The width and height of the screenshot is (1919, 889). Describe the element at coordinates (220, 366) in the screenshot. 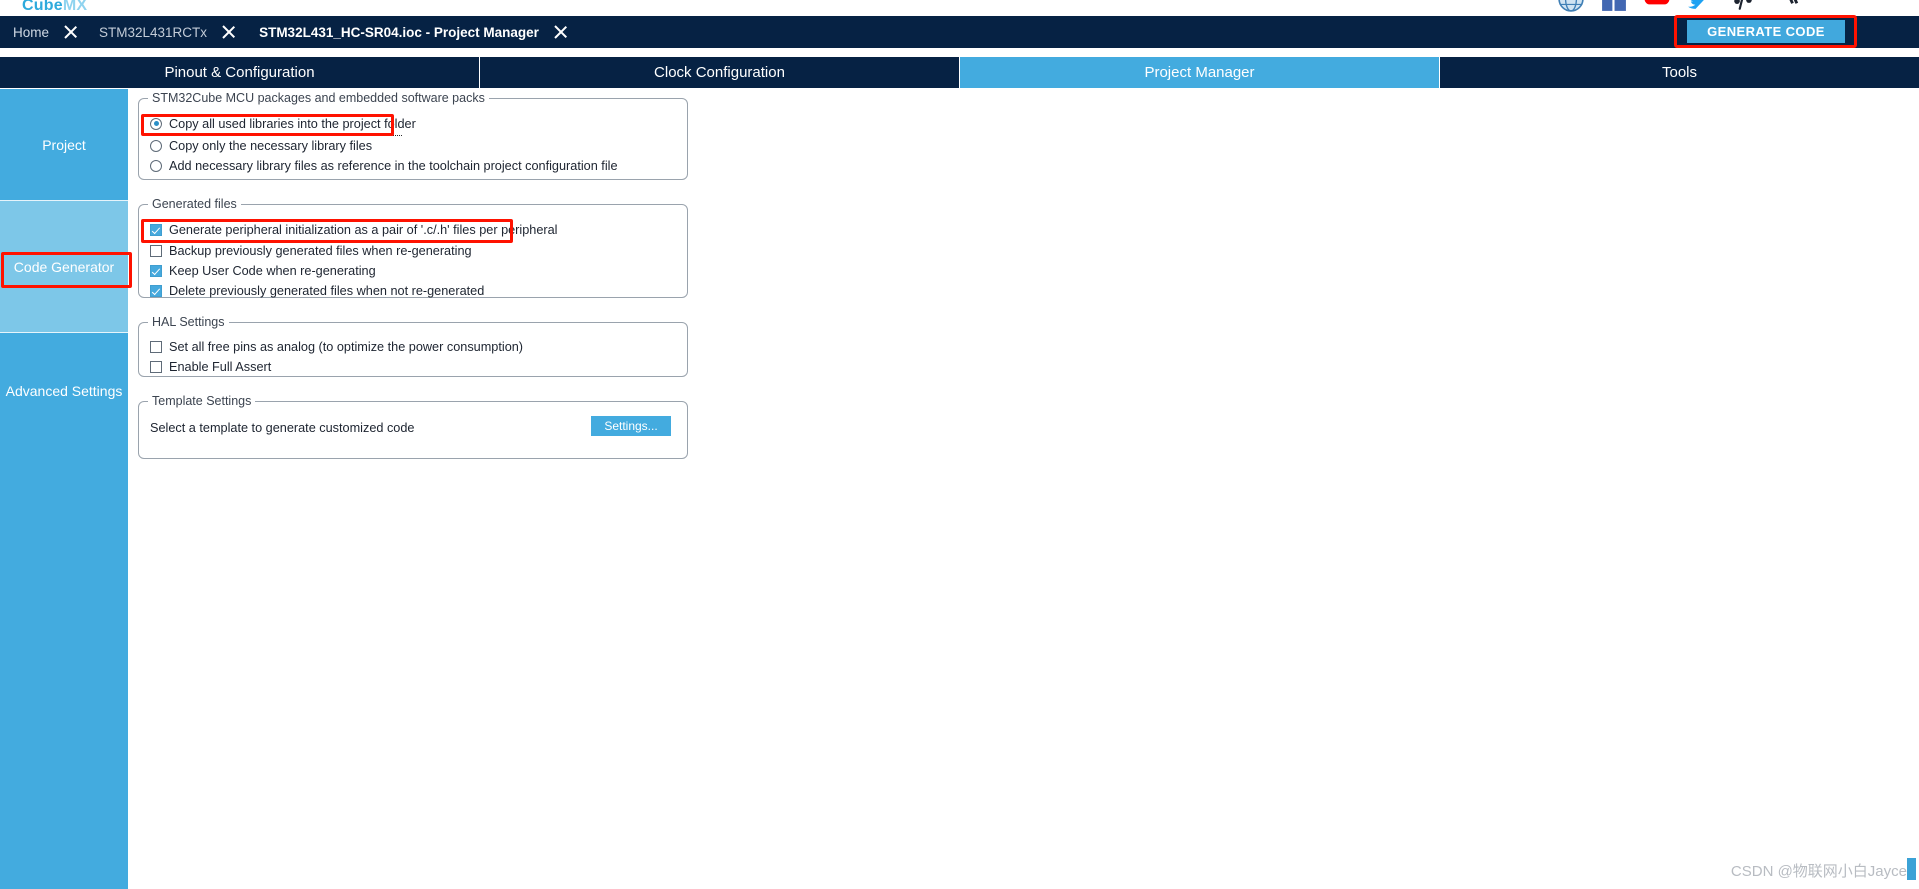

I see `option-label: Enable Full Assert` at that location.